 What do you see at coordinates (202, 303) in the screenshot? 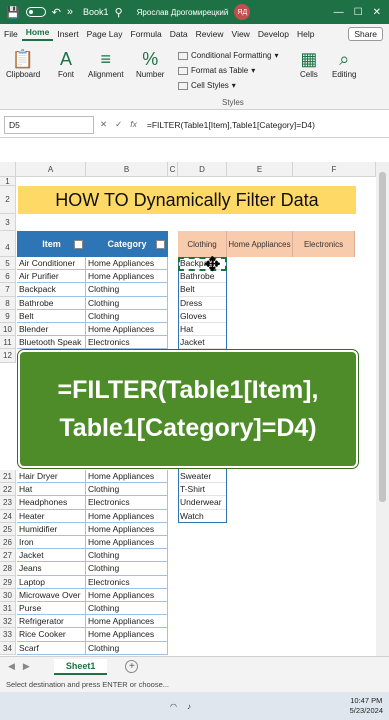
I see `filtered-result-cell: Dress` at bounding box center [202, 303].